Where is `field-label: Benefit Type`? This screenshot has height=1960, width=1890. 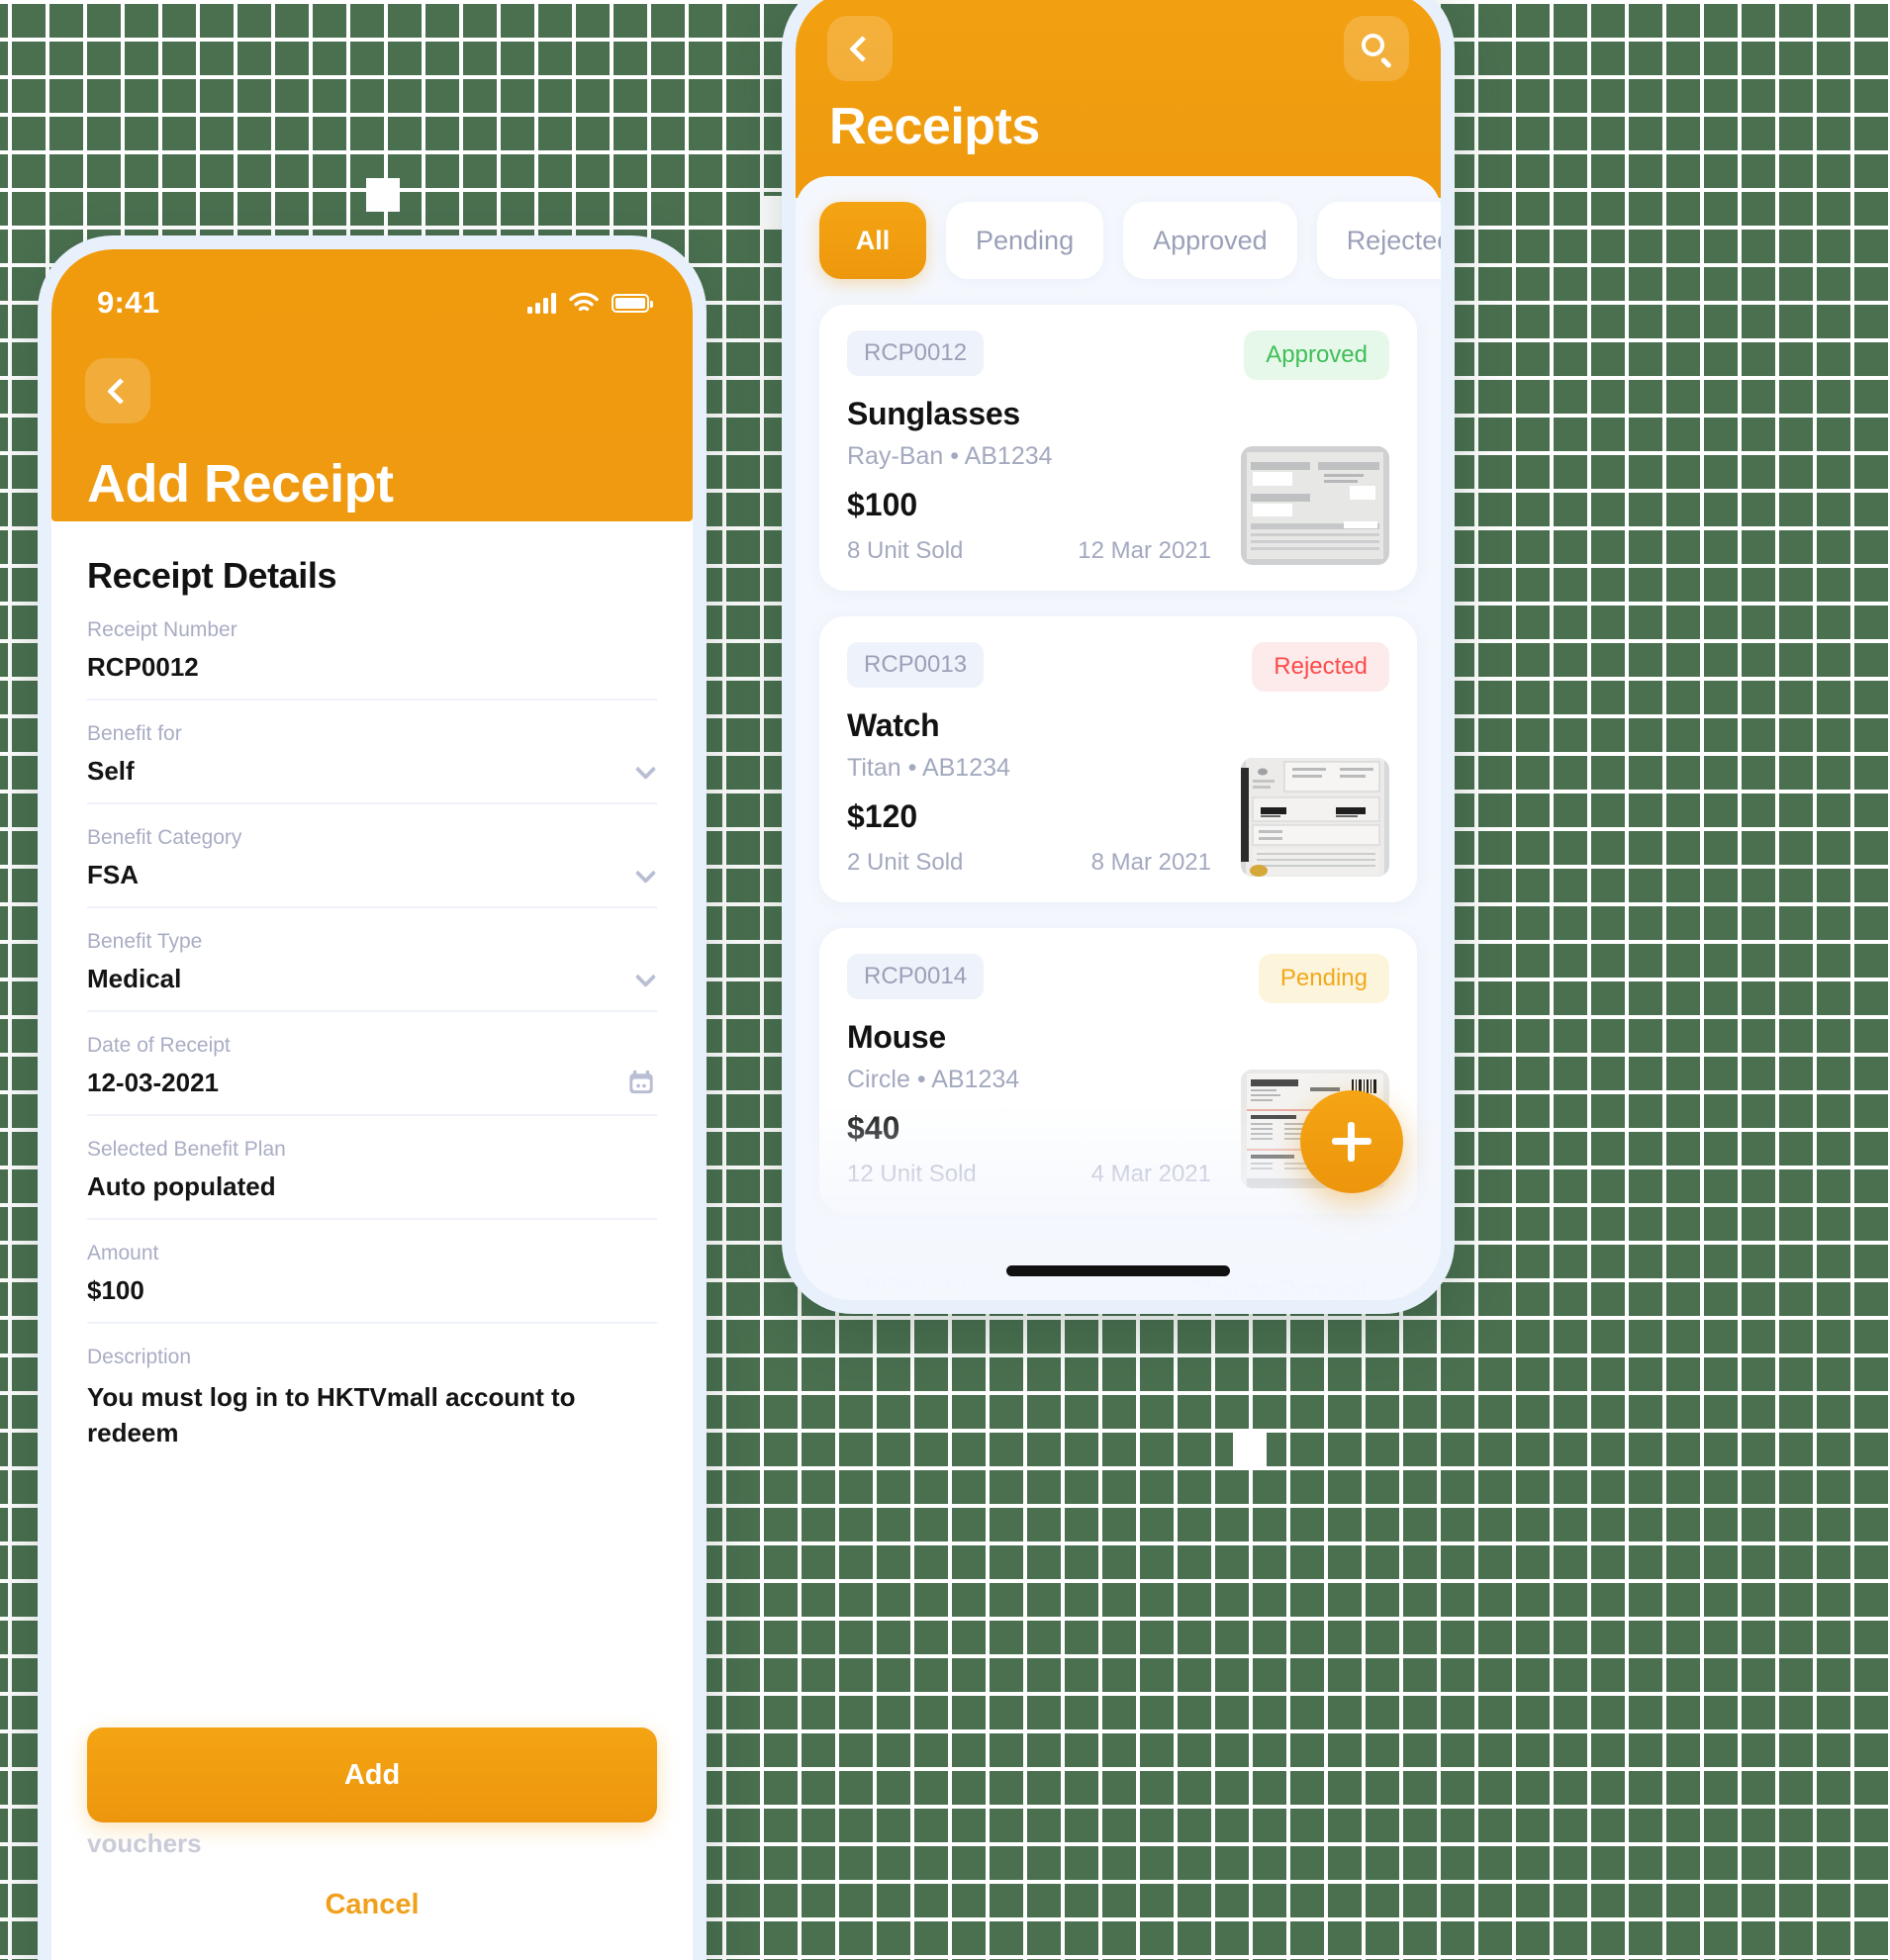
field-label: Benefit Type is located at coordinates (145, 941).